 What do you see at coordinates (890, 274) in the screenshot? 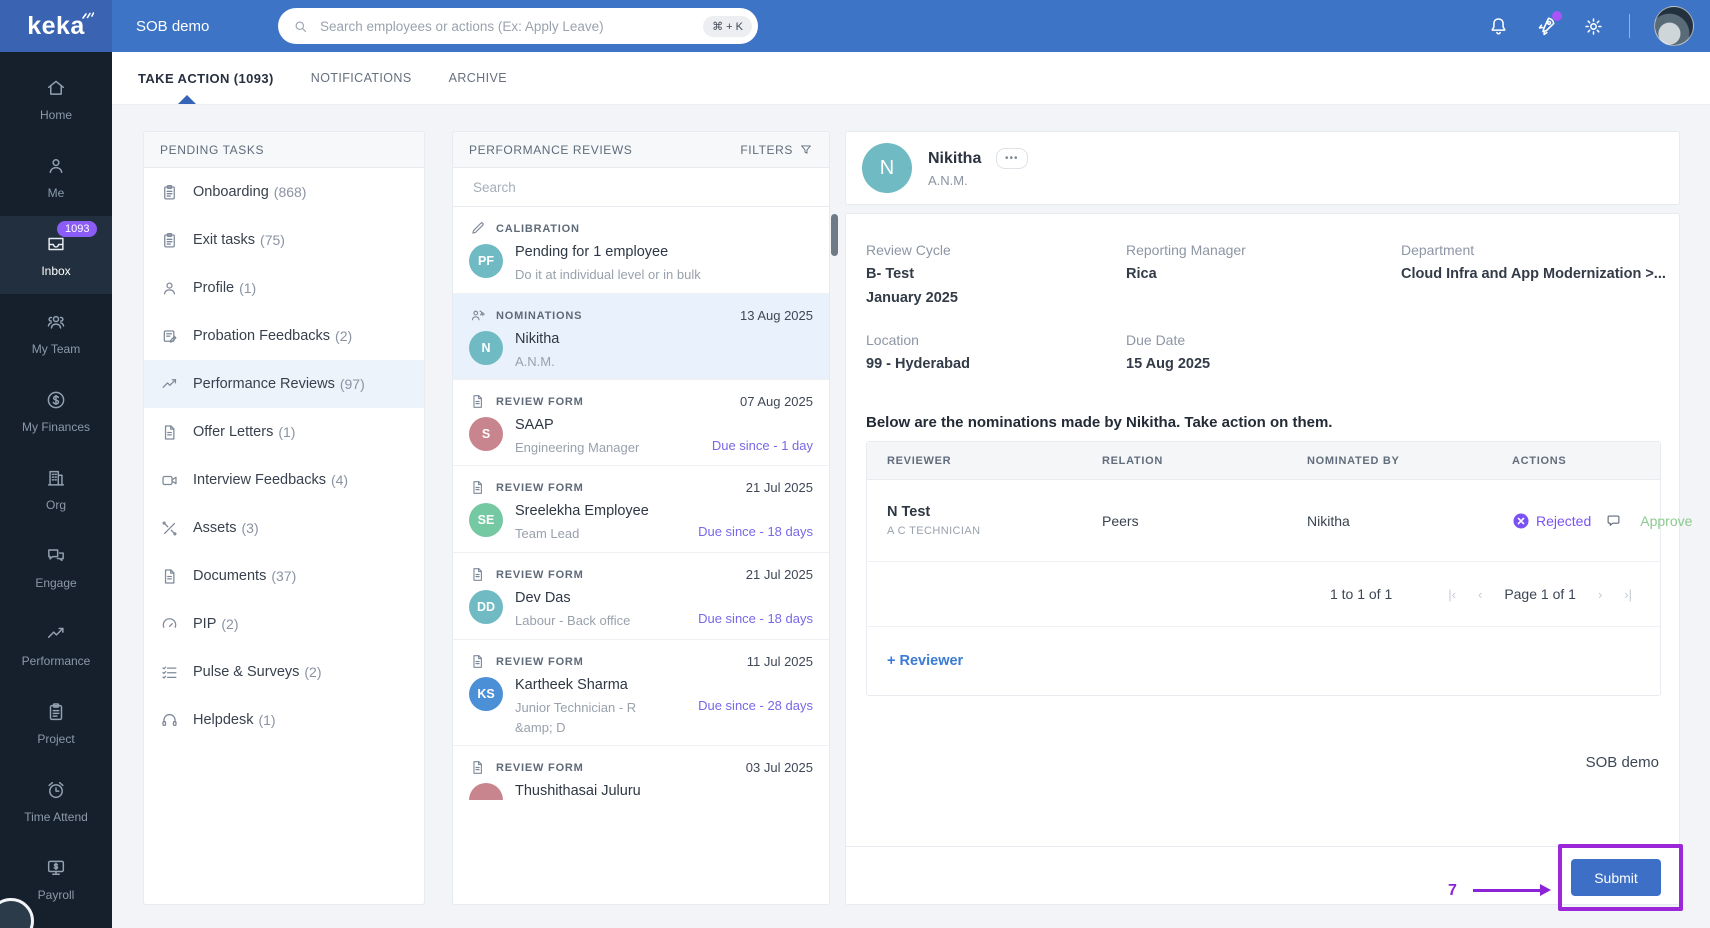
I see `field-value: B- Test` at bounding box center [890, 274].